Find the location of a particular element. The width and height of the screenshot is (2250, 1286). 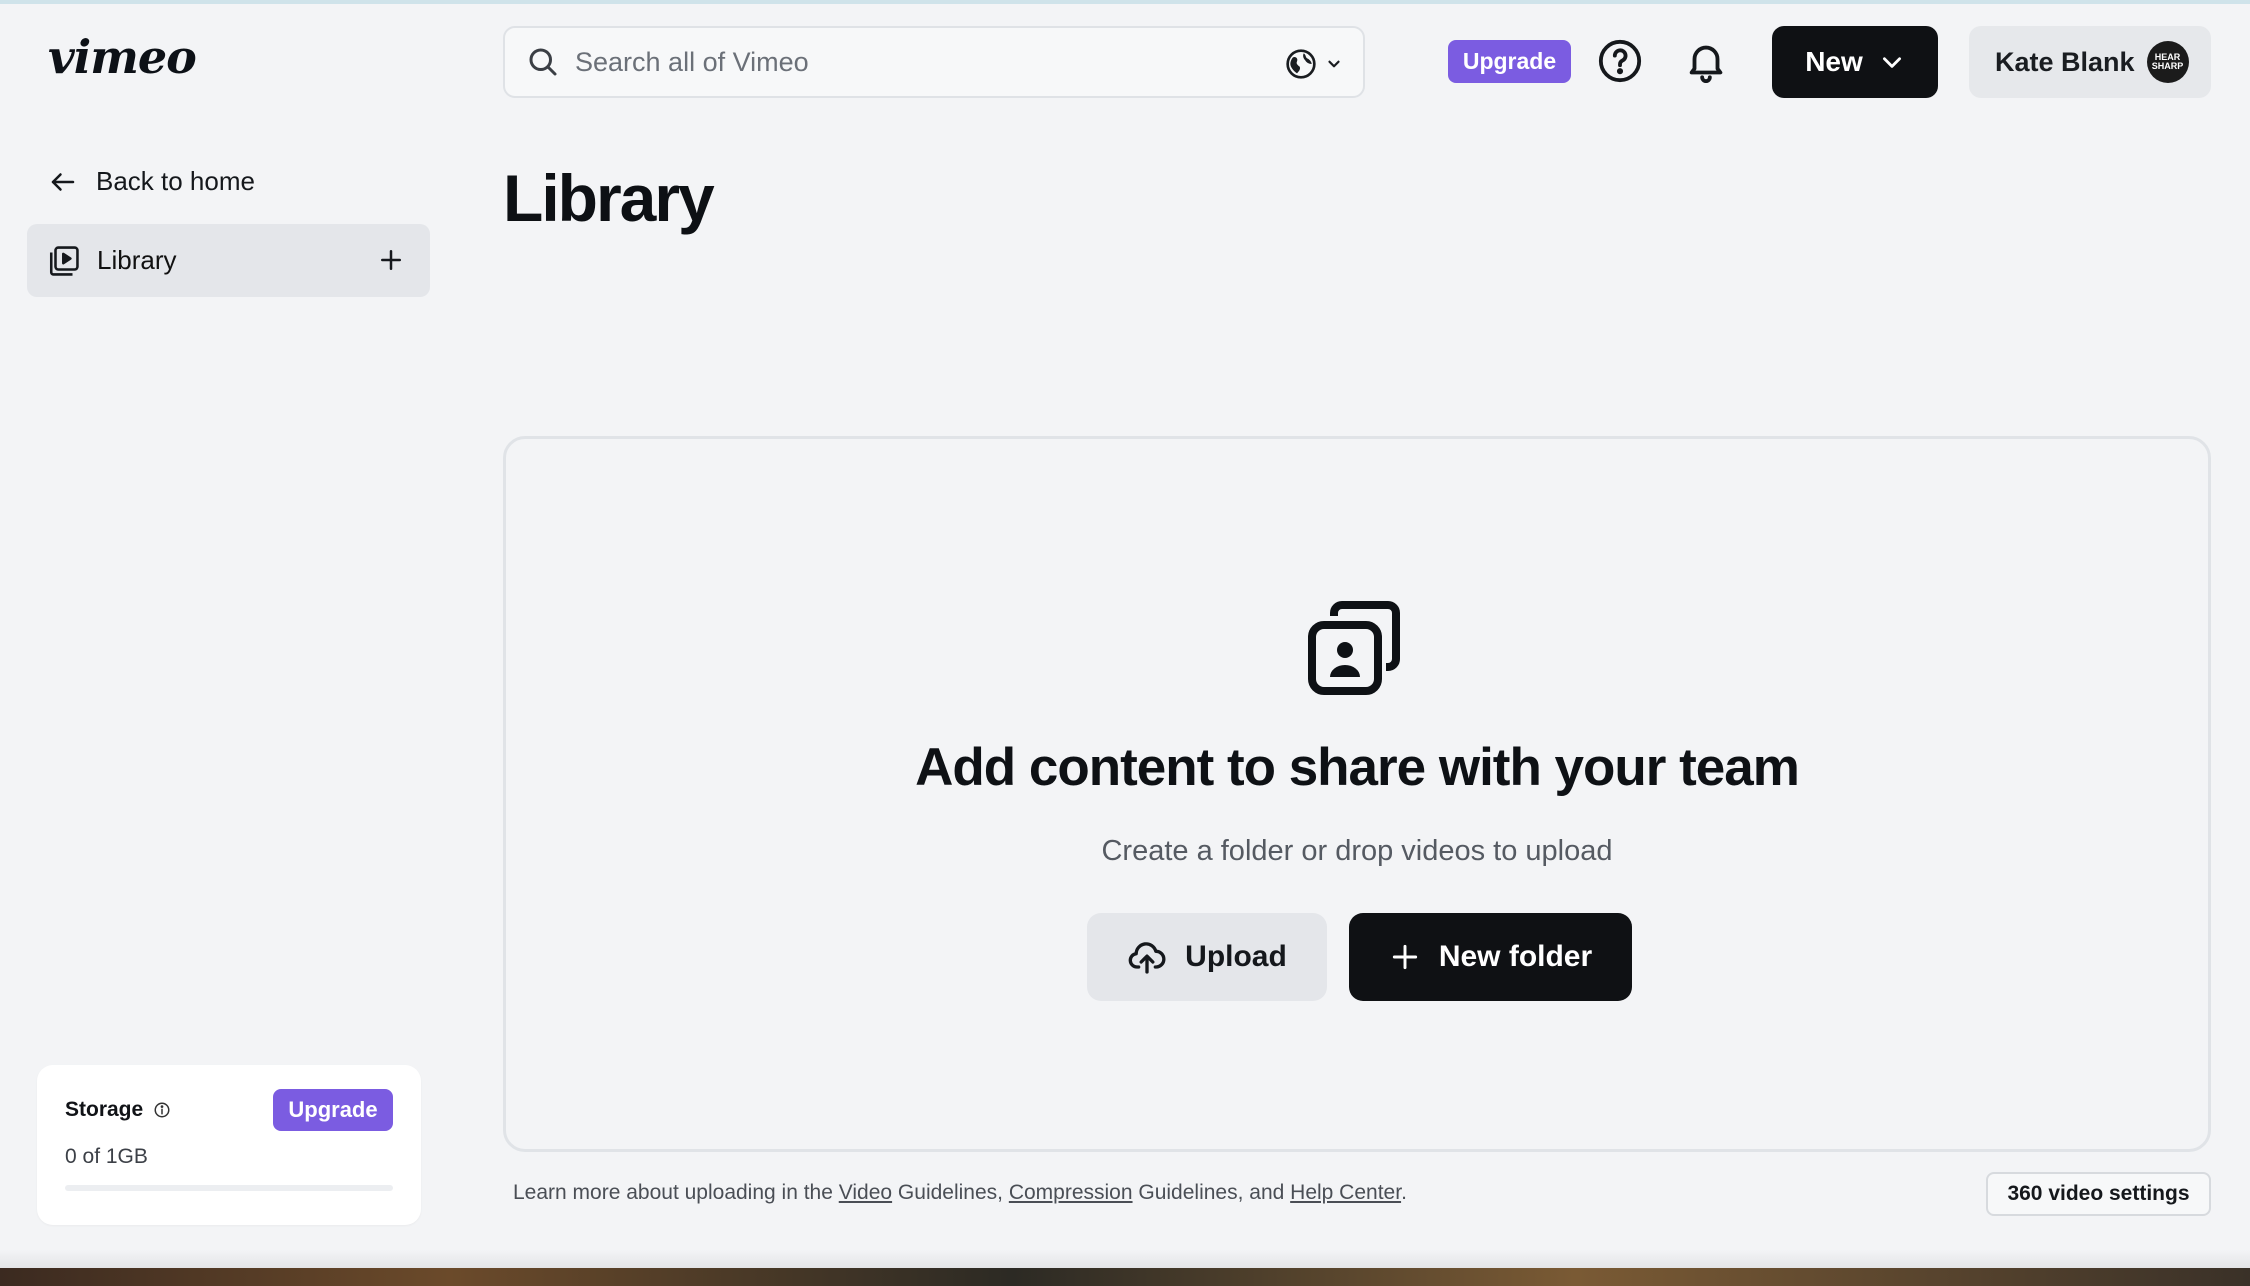

storage-upgrade-button: Upgrade is located at coordinates (333, 1110).